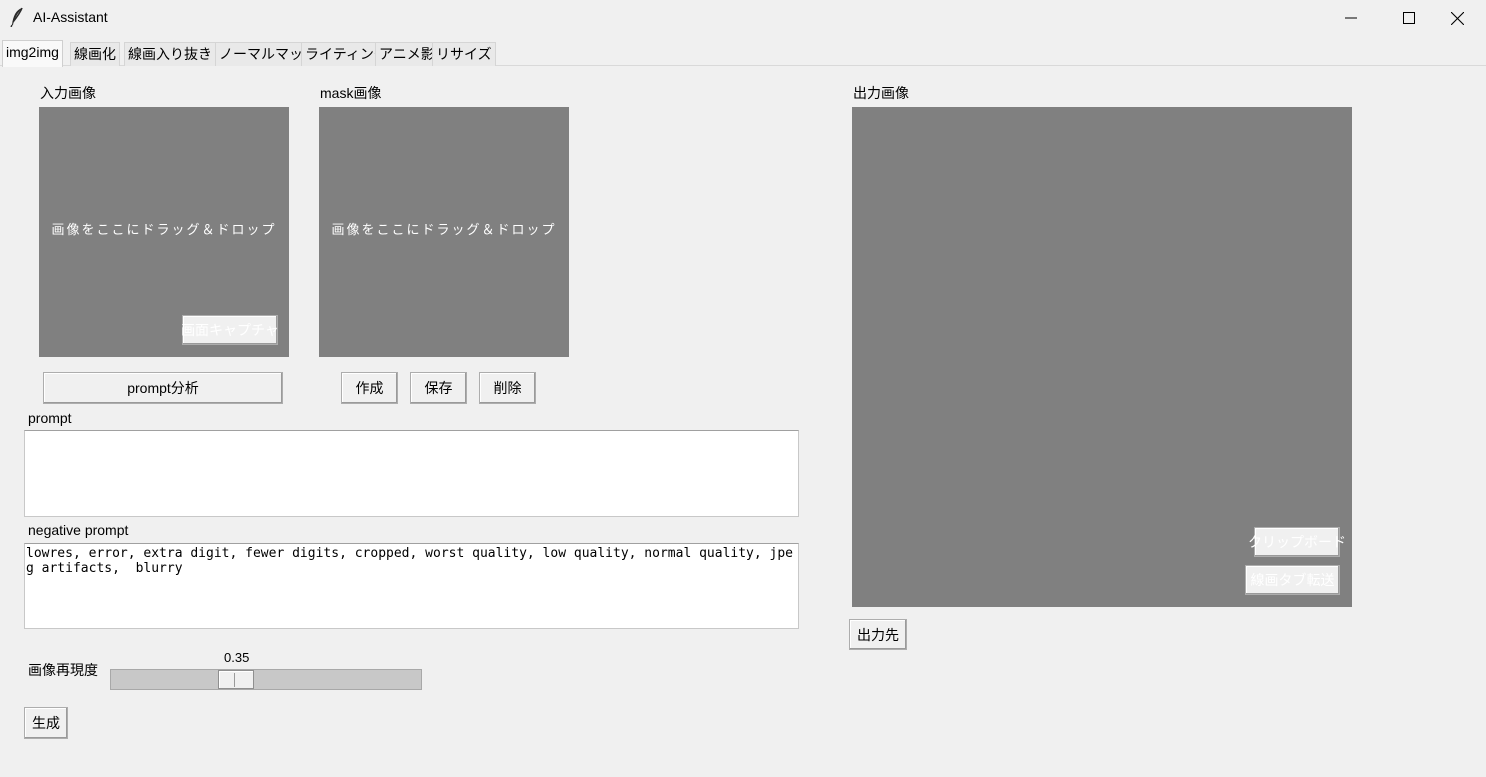 The height and width of the screenshot is (777, 1486). I want to click on feather-icon, so click(17, 17).